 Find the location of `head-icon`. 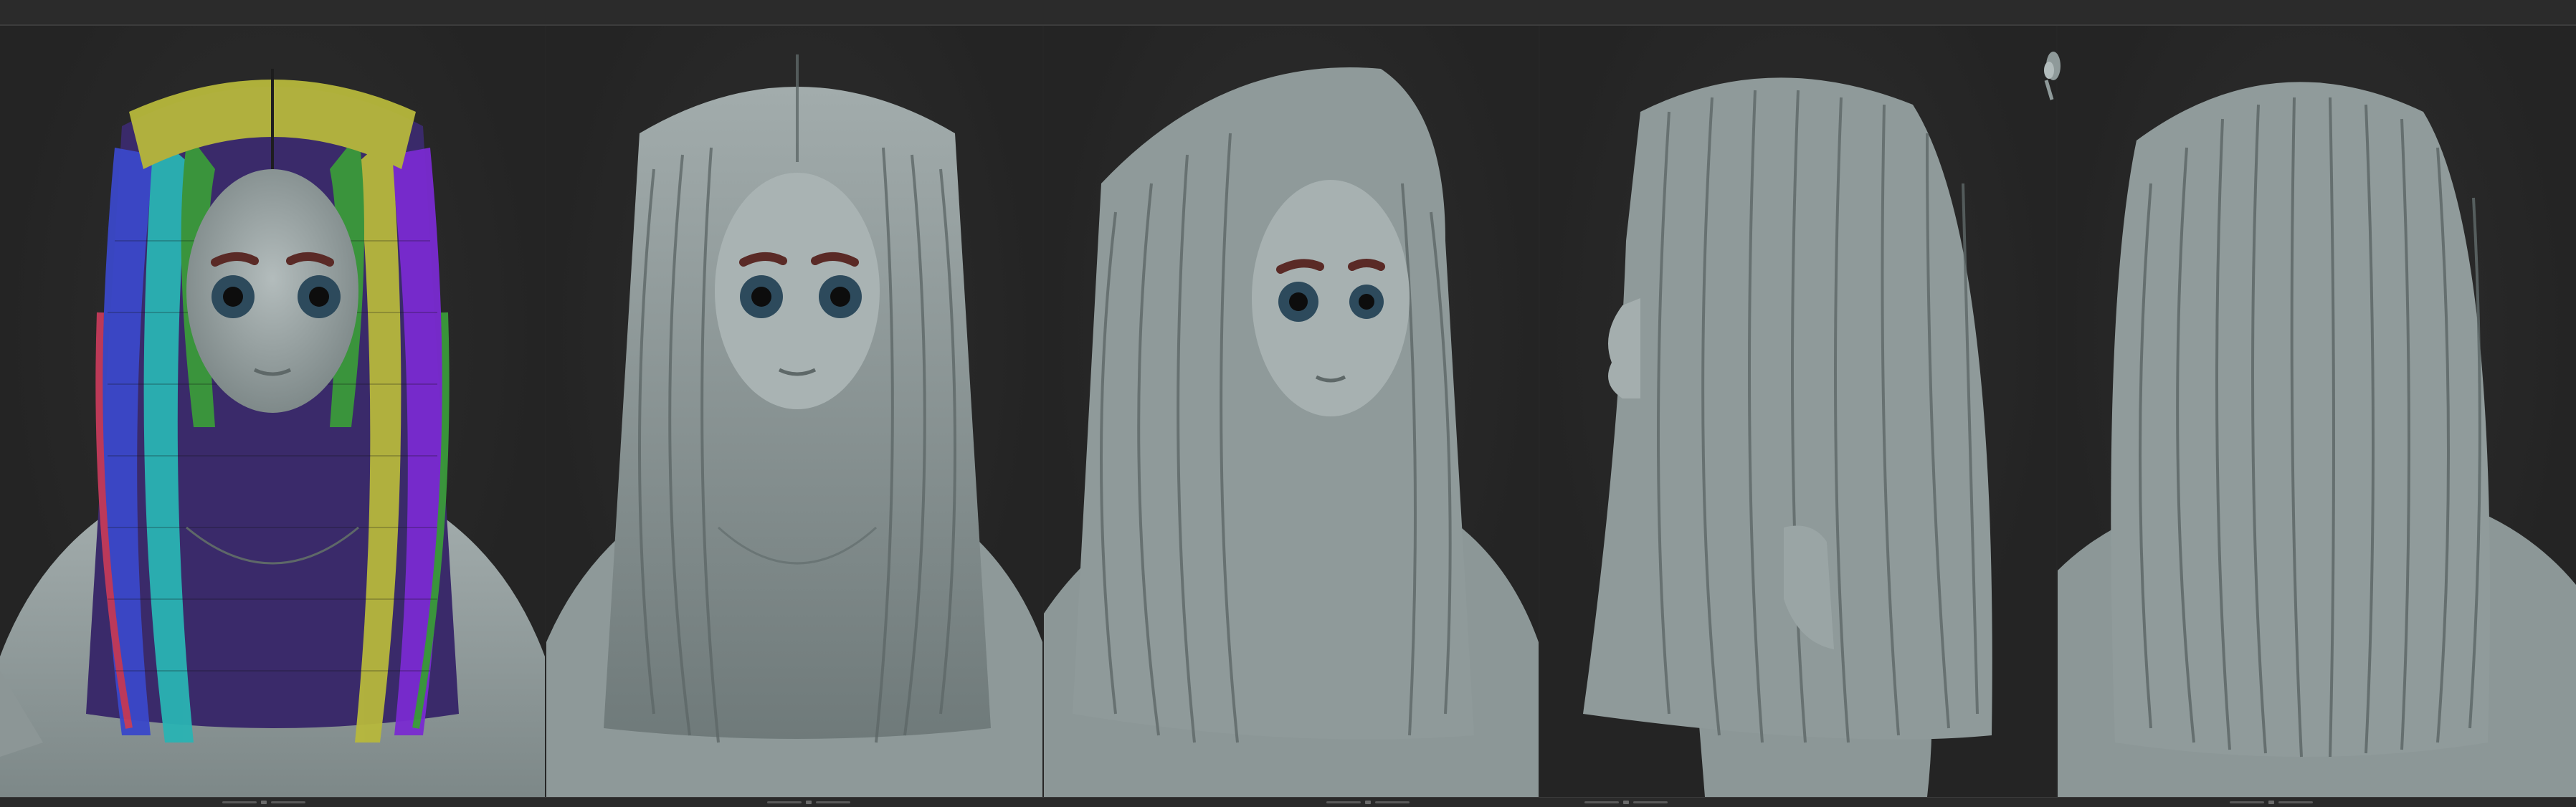

head-icon is located at coordinates (2052, 76).